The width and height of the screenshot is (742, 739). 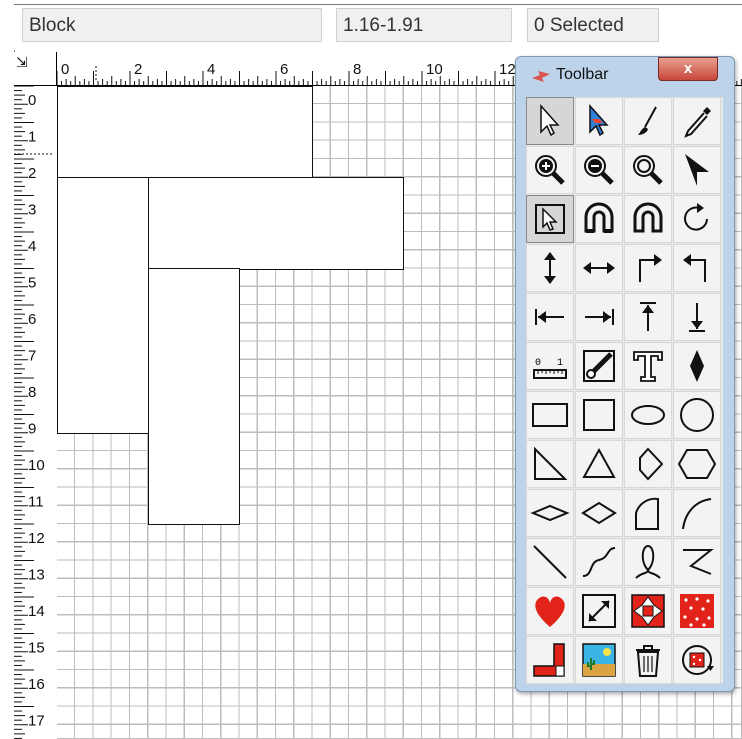 I want to click on hexagon-tool-button, so click(x=697, y=464).